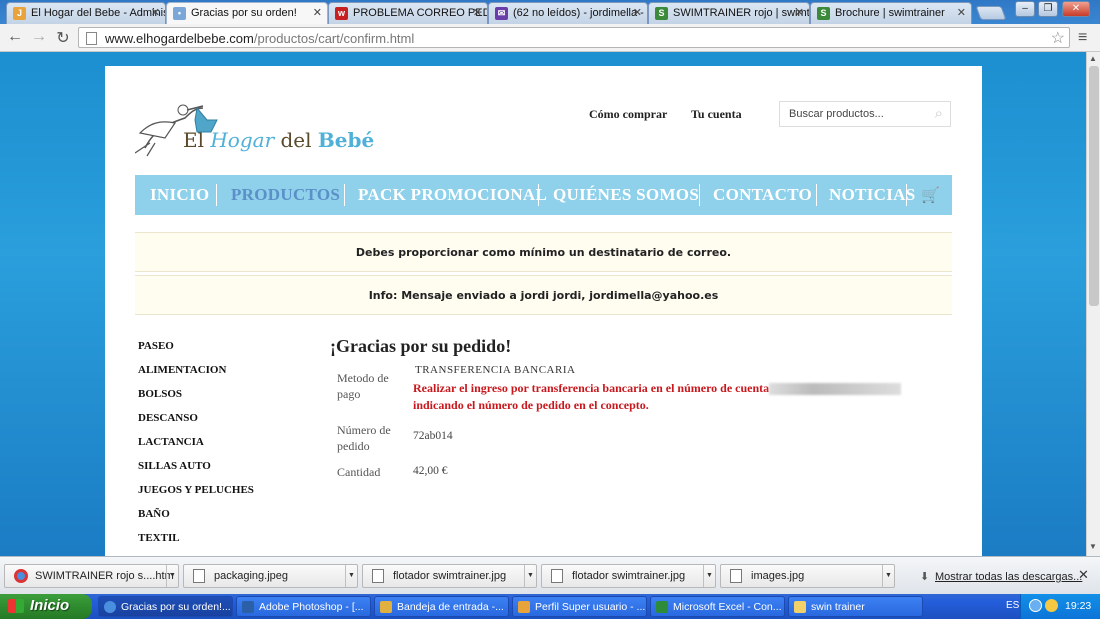 This screenshot has width=1100, height=619. I want to click on category-item: JUEGOS Y PELUCHES, so click(213, 494).